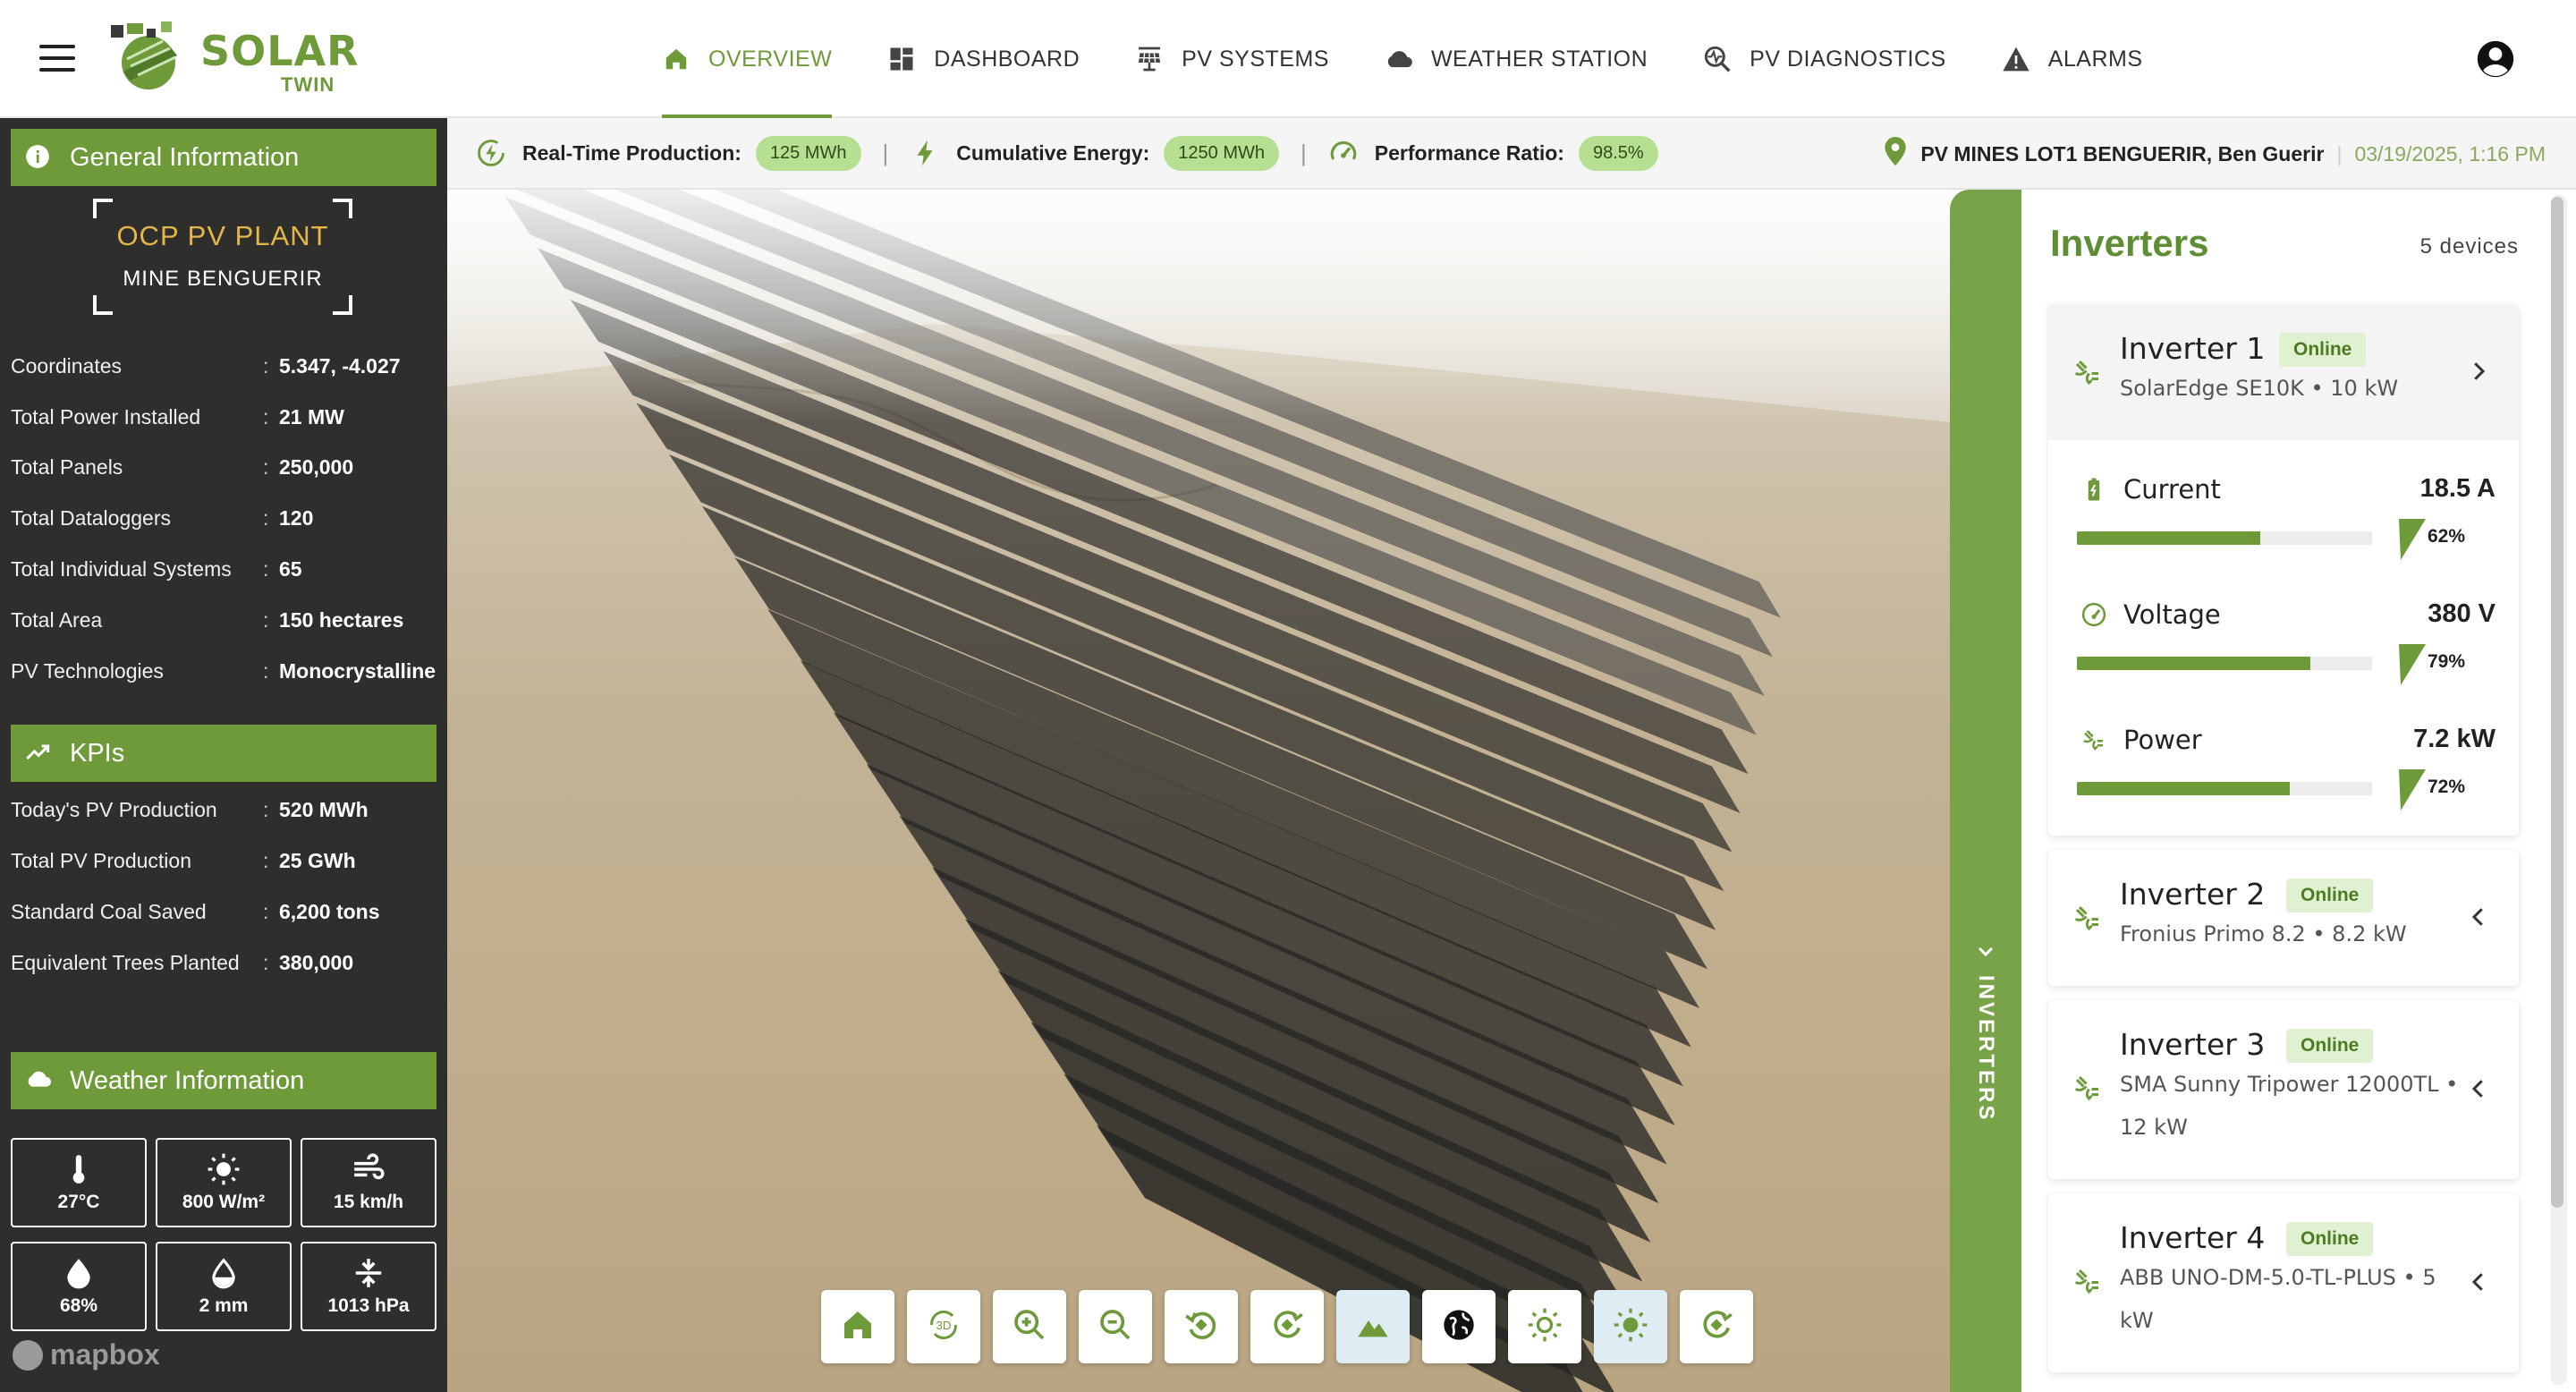  I want to click on kpi-value: 25 GWh, so click(317, 860).